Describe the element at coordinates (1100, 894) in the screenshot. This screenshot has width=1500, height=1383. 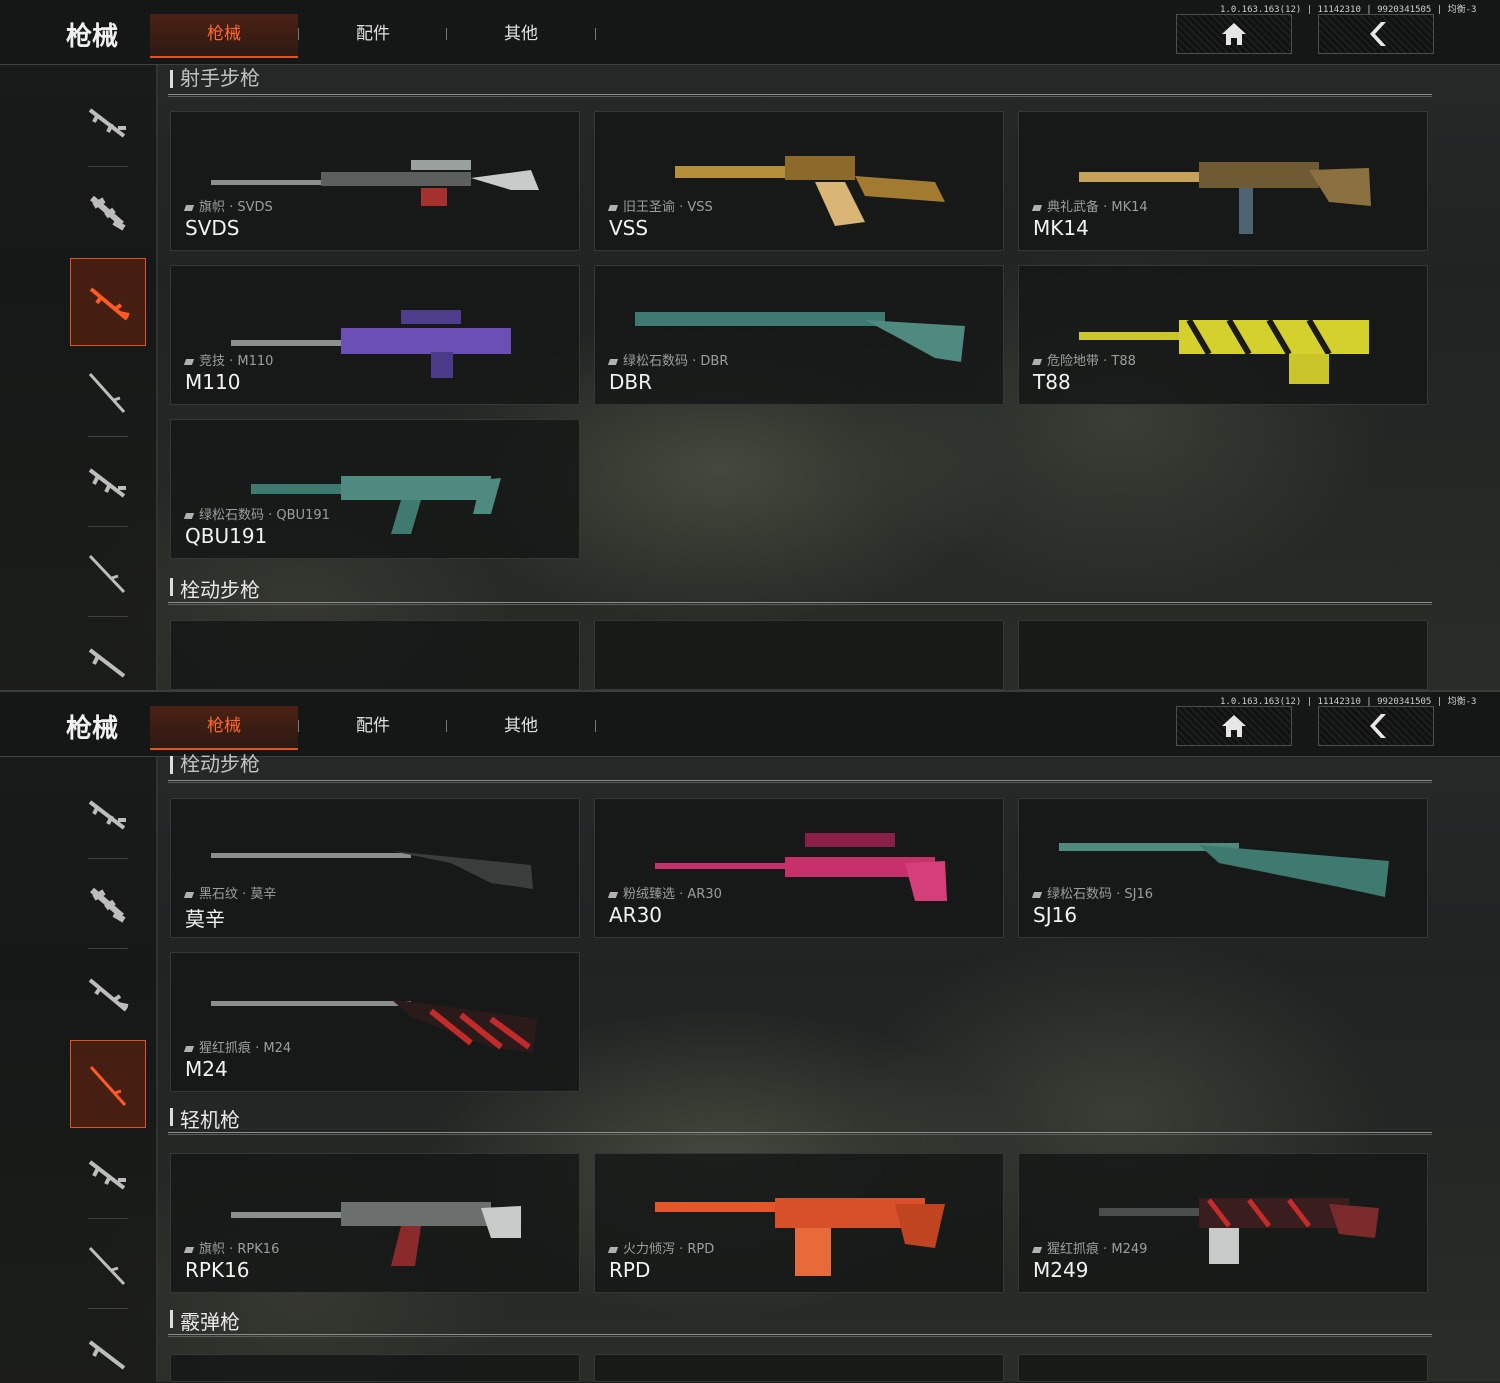
I see `skin-label: 绿松石数码 · SJ16` at that location.